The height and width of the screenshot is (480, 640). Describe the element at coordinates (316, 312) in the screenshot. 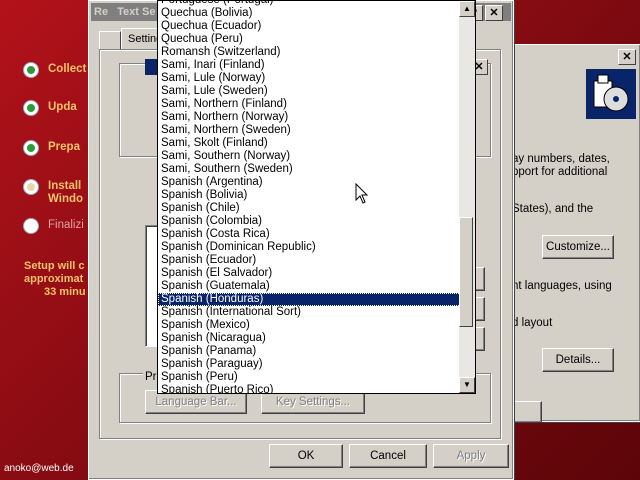

I see `language-option: Spanish (International Sort)` at that location.